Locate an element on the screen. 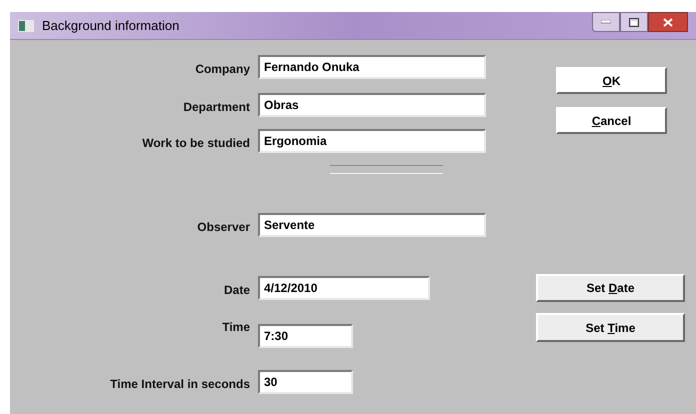  text-field: Obras is located at coordinates (372, 105).